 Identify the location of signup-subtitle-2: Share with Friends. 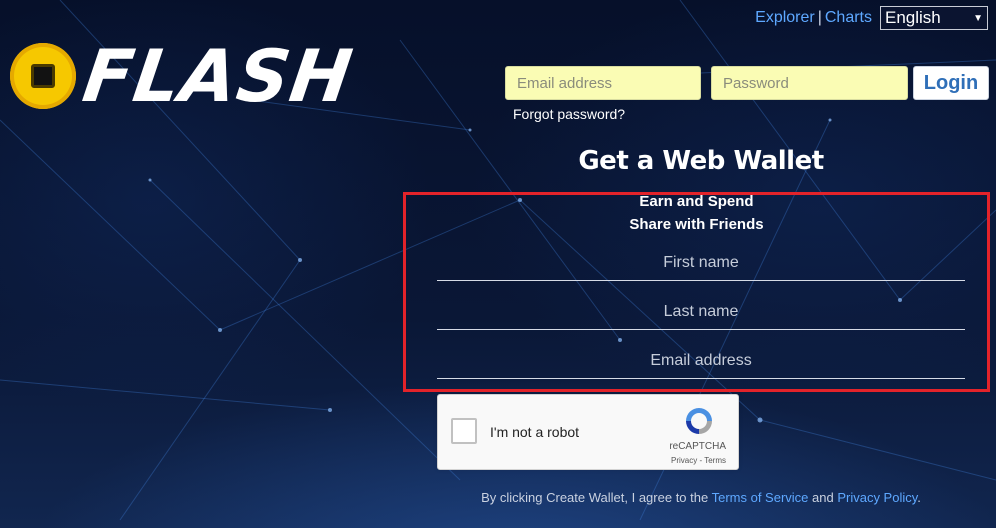
(696, 224).